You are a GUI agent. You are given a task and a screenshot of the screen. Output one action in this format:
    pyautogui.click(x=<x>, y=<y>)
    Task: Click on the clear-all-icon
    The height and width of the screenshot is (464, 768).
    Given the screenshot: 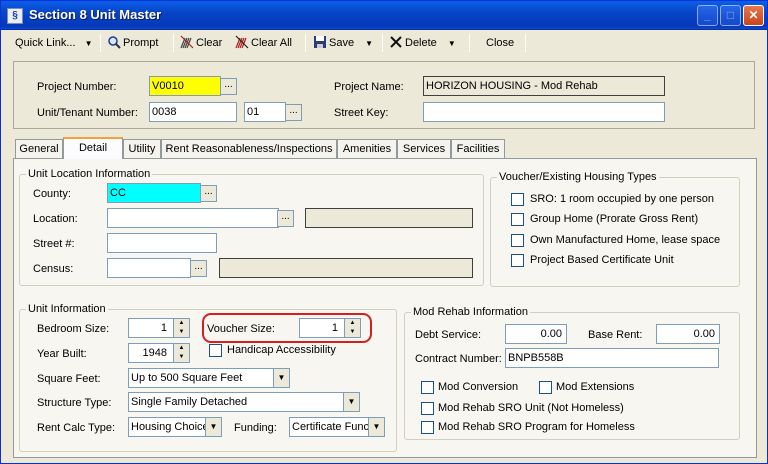 What is the action you would take?
    pyautogui.click(x=242, y=42)
    